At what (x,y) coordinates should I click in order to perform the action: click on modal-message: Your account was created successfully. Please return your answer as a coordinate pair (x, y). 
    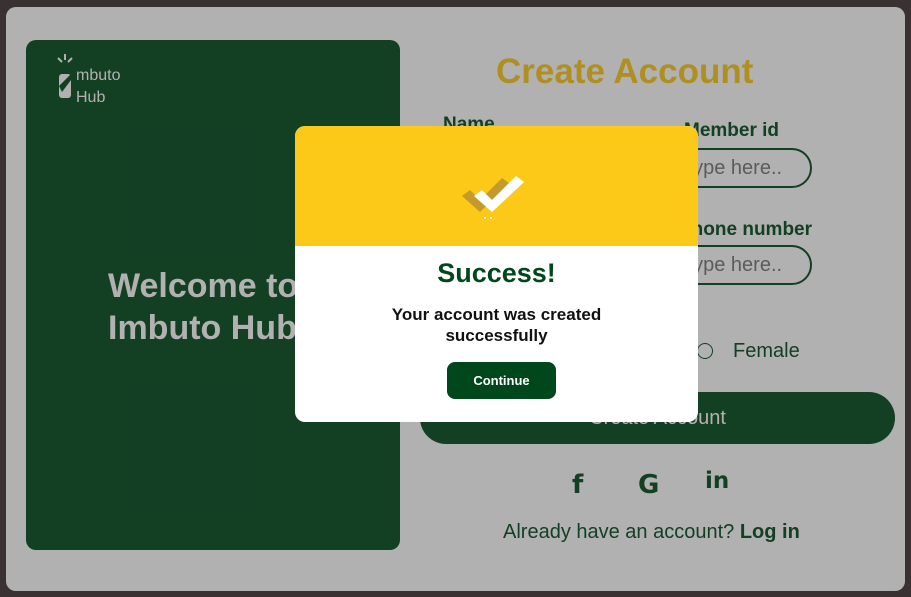
    Looking at the image, I should click on (496, 325).